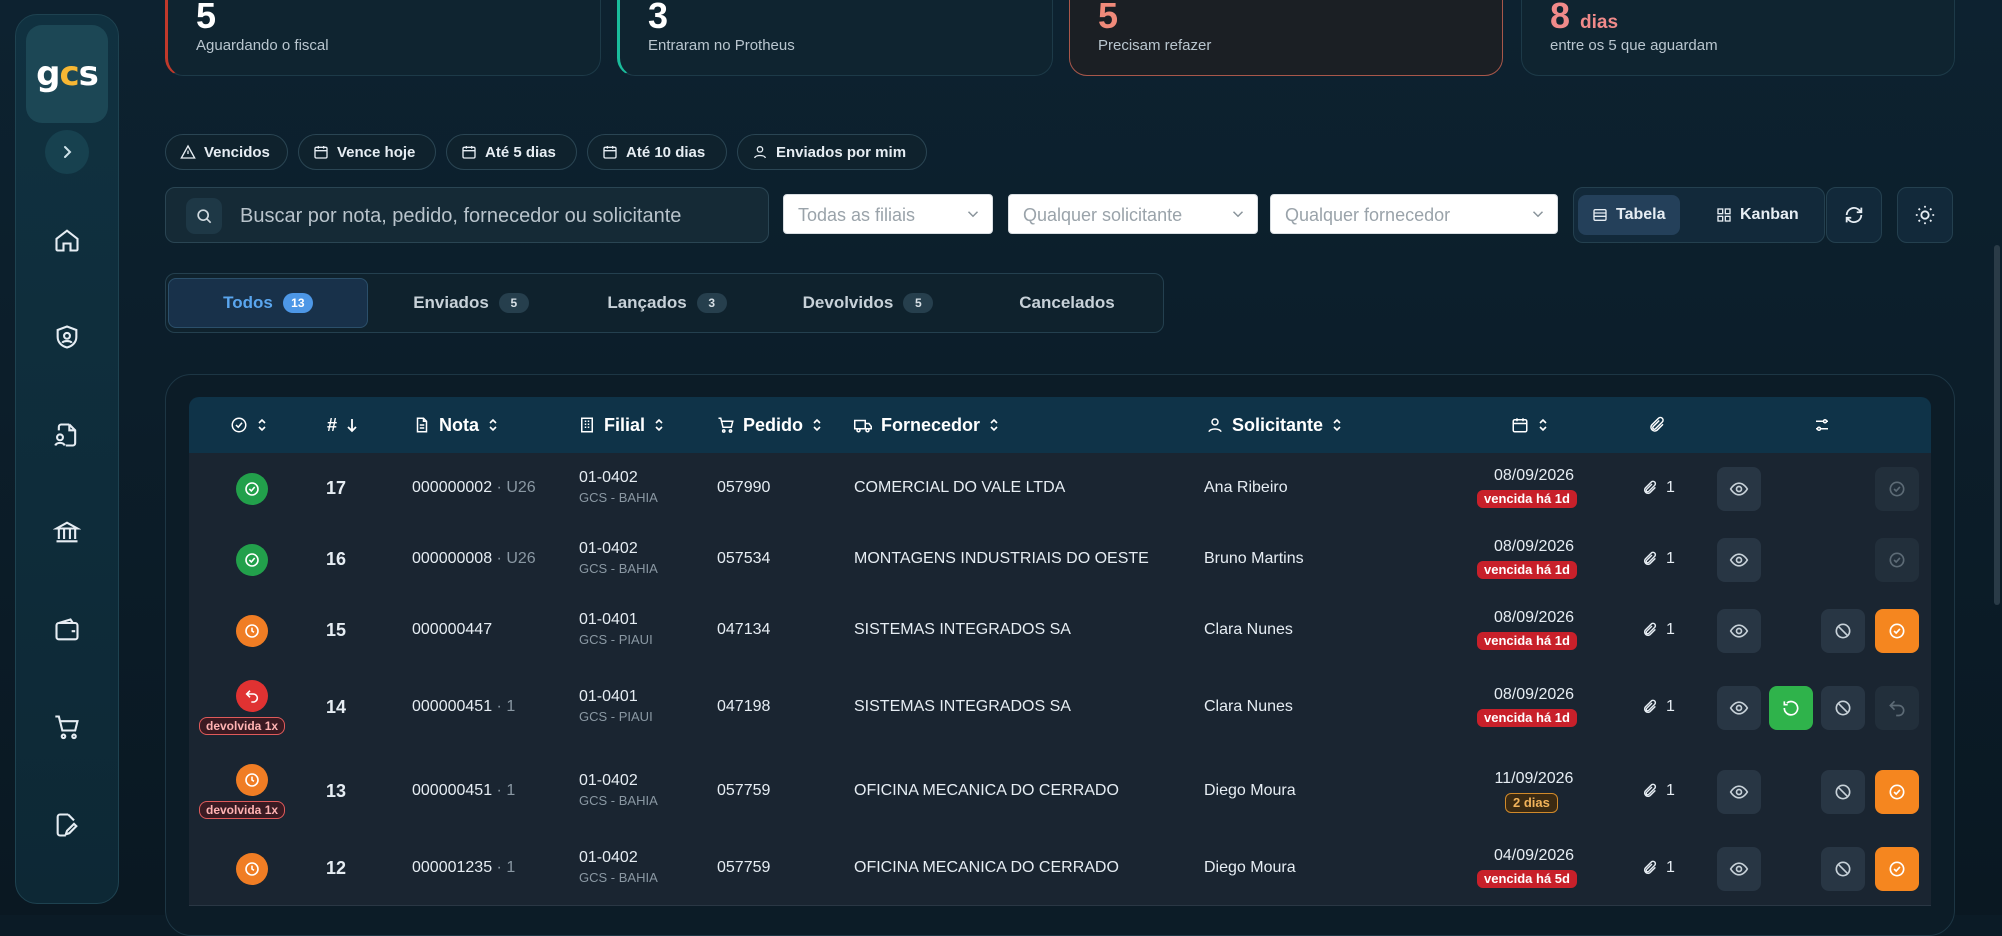 This screenshot has width=2002, height=936. I want to click on building-icon, so click(587, 425).